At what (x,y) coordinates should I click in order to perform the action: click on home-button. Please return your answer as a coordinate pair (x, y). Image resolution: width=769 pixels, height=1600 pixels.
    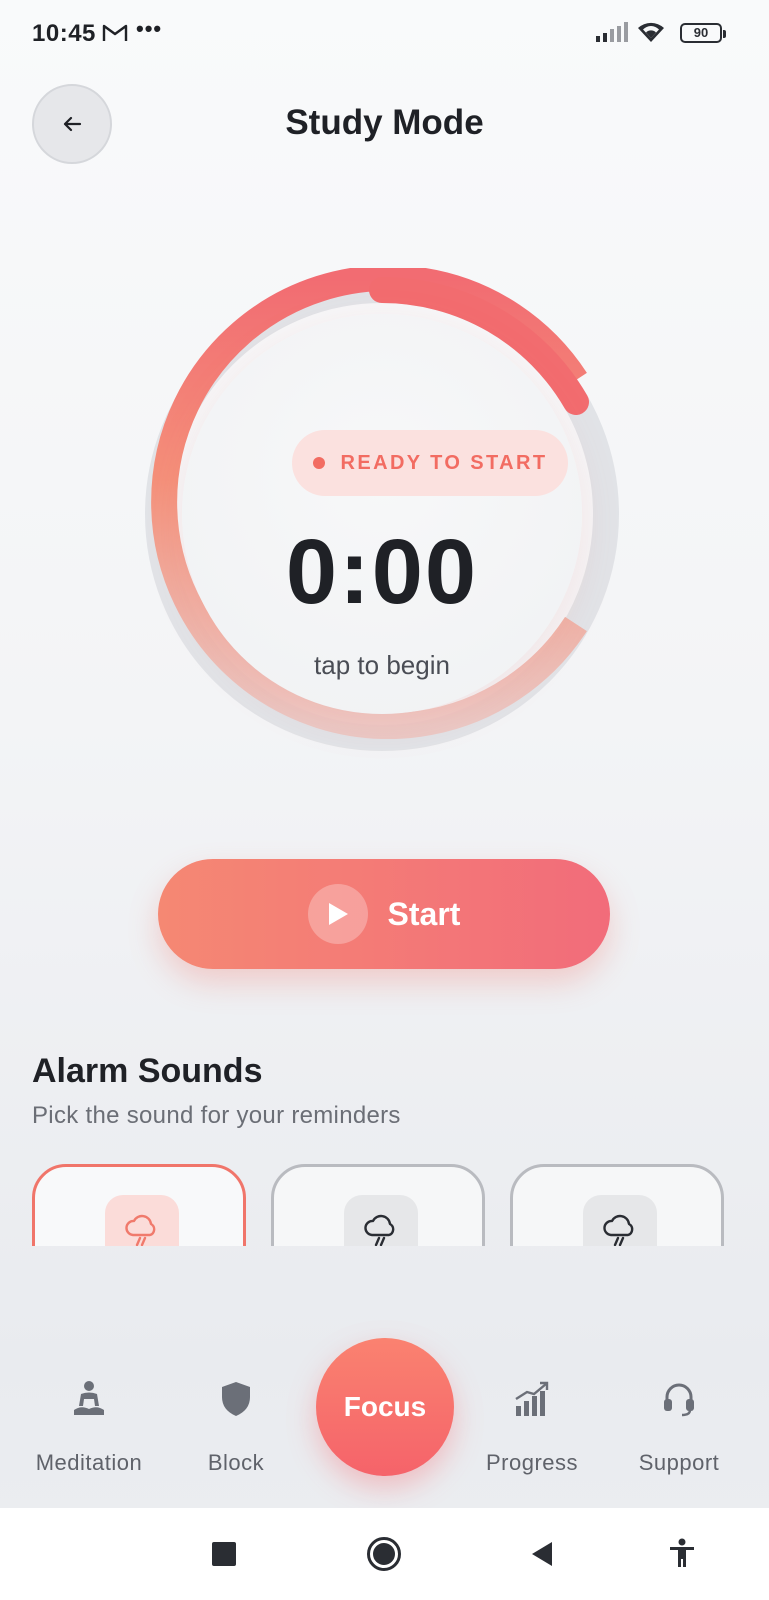
    Looking at the image, I should click on (384, 1556).